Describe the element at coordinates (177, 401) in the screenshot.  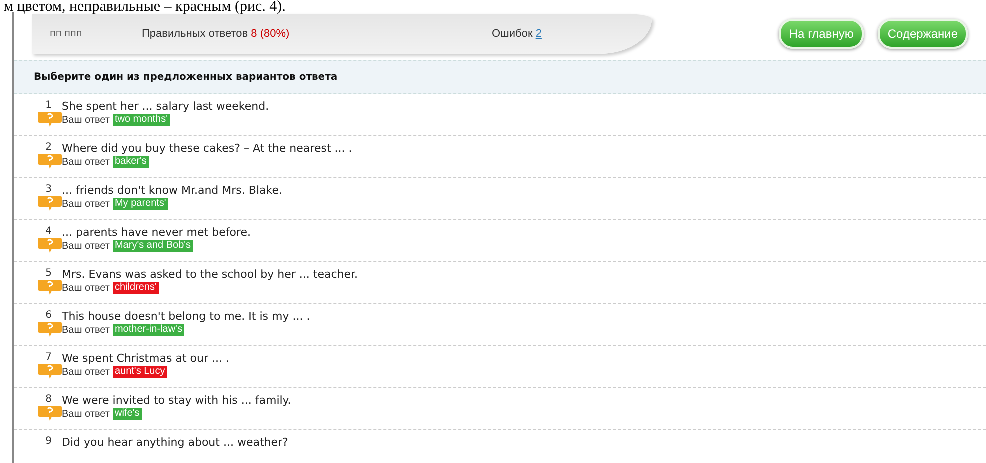
I see `question-text: We were invited to stay with his ... family.` at that location.